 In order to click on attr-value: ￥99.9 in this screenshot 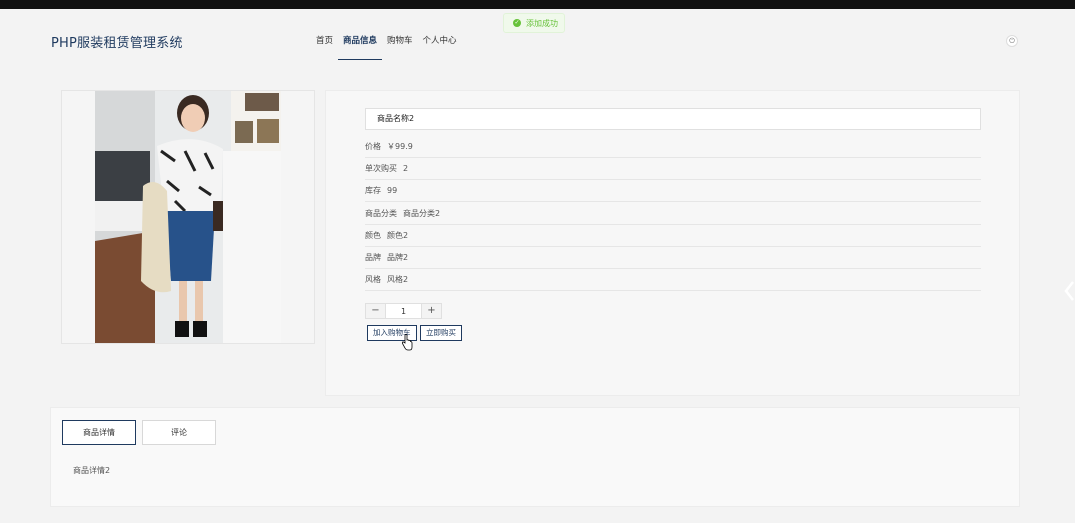, I will do `click(400, 146)`.